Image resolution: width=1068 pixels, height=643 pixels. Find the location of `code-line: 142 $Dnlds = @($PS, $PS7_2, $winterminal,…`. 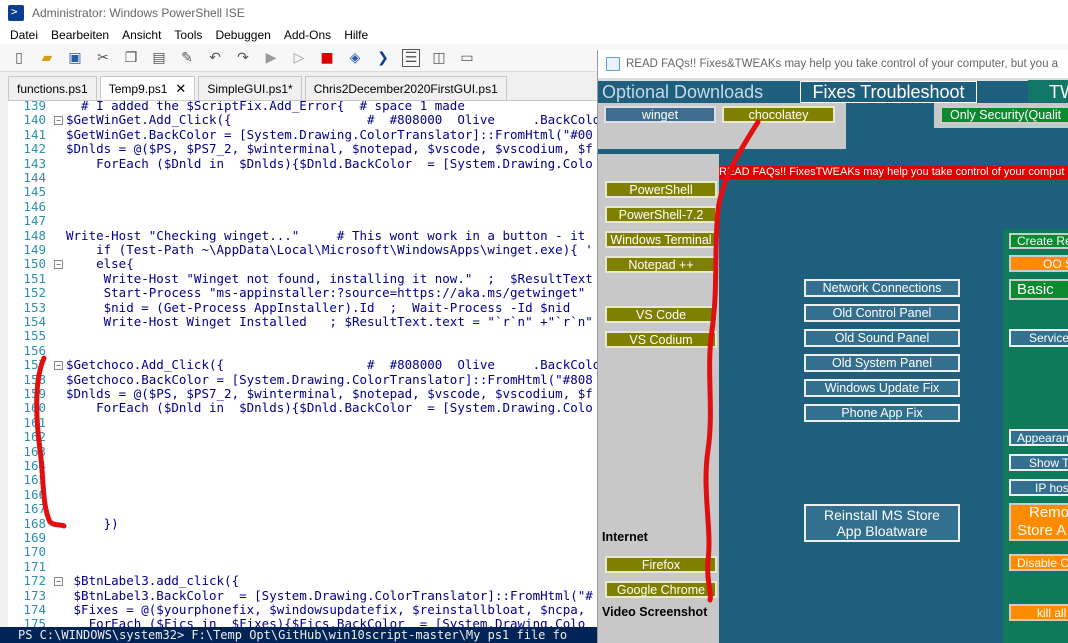

code-line: 142 $Dnlds = @($PS, $PS7_2, $winterminal,… is located at coordinates (304, 149).